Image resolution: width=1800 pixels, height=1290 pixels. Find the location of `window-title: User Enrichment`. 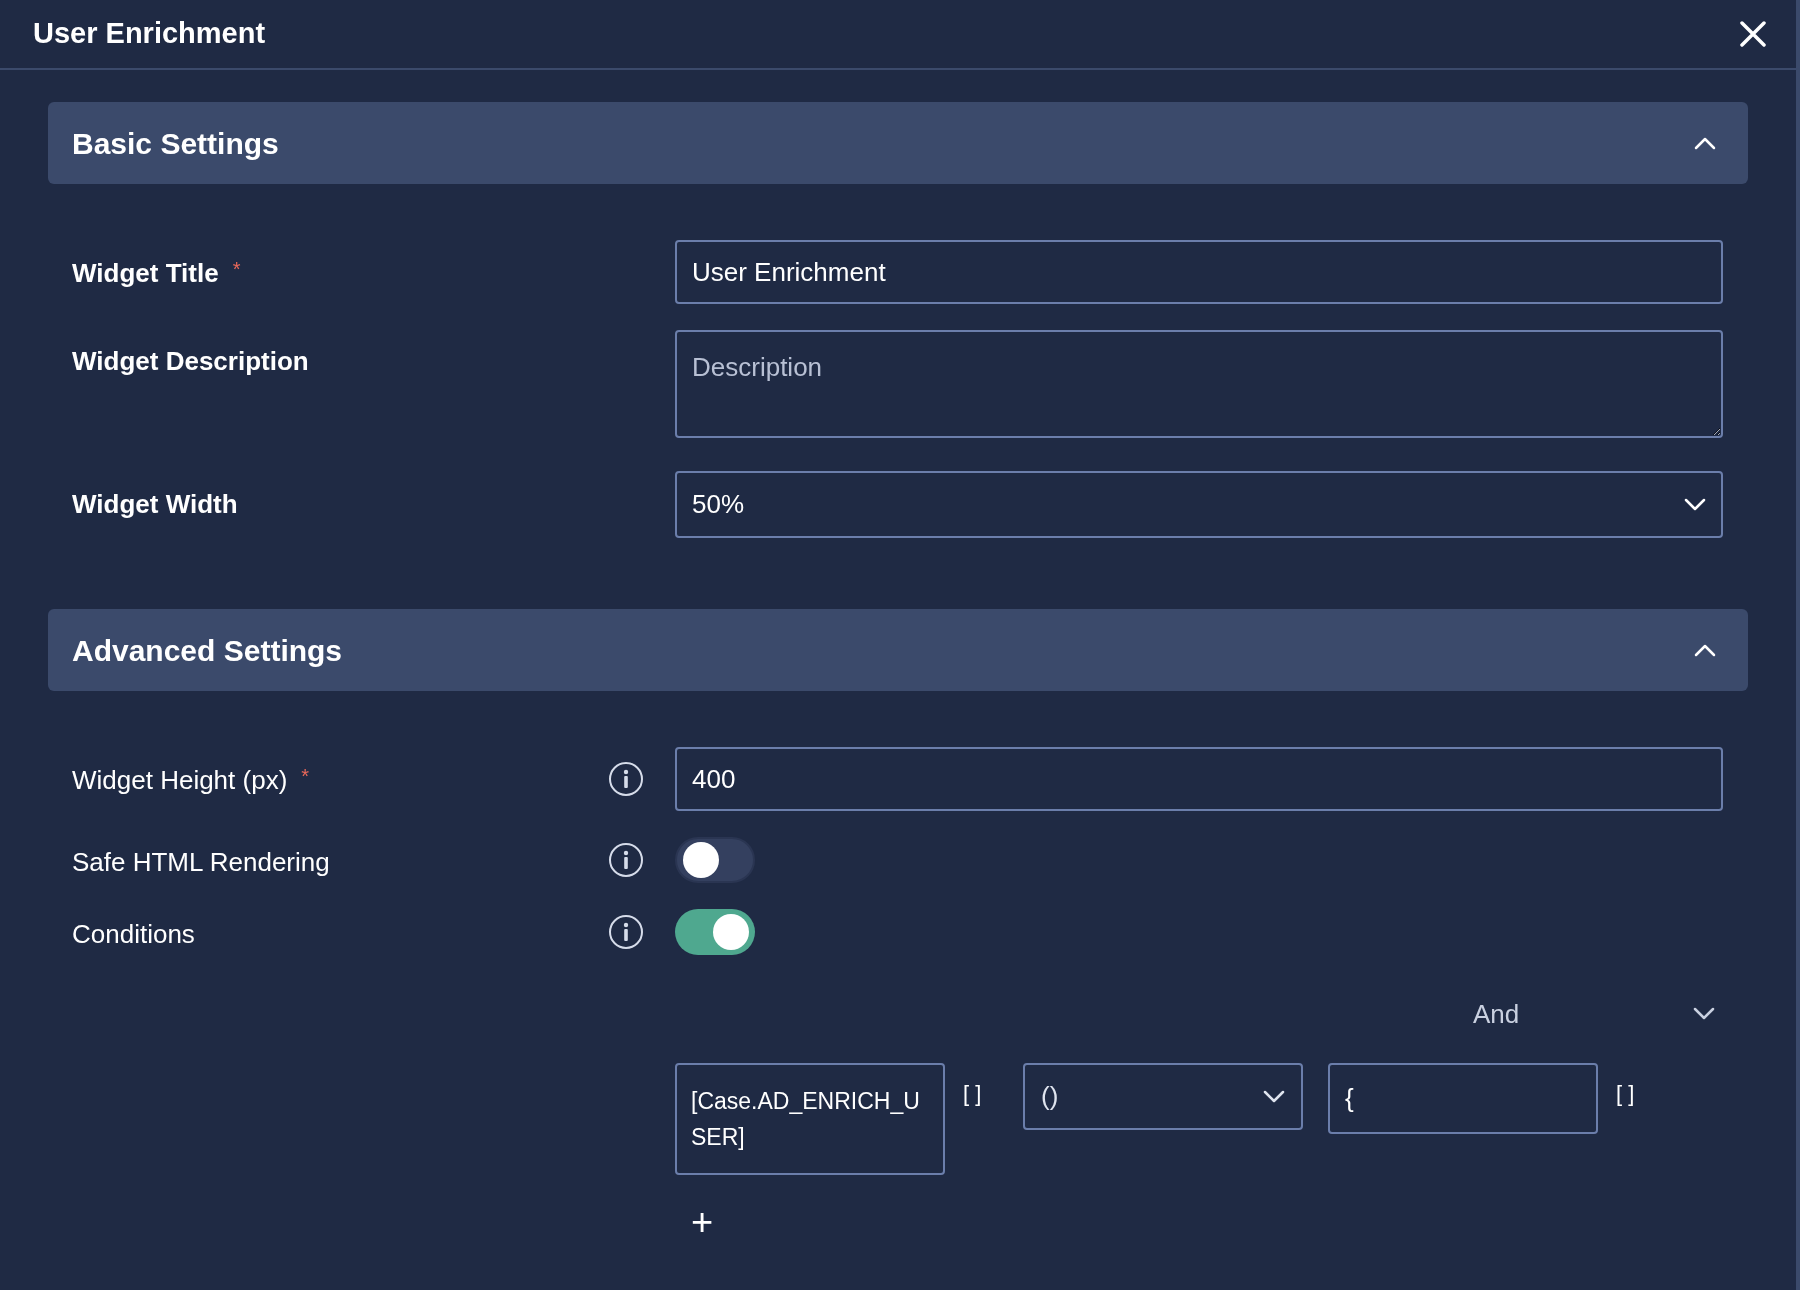

window-title: User Enrichment is located at coordinates (149, 34).